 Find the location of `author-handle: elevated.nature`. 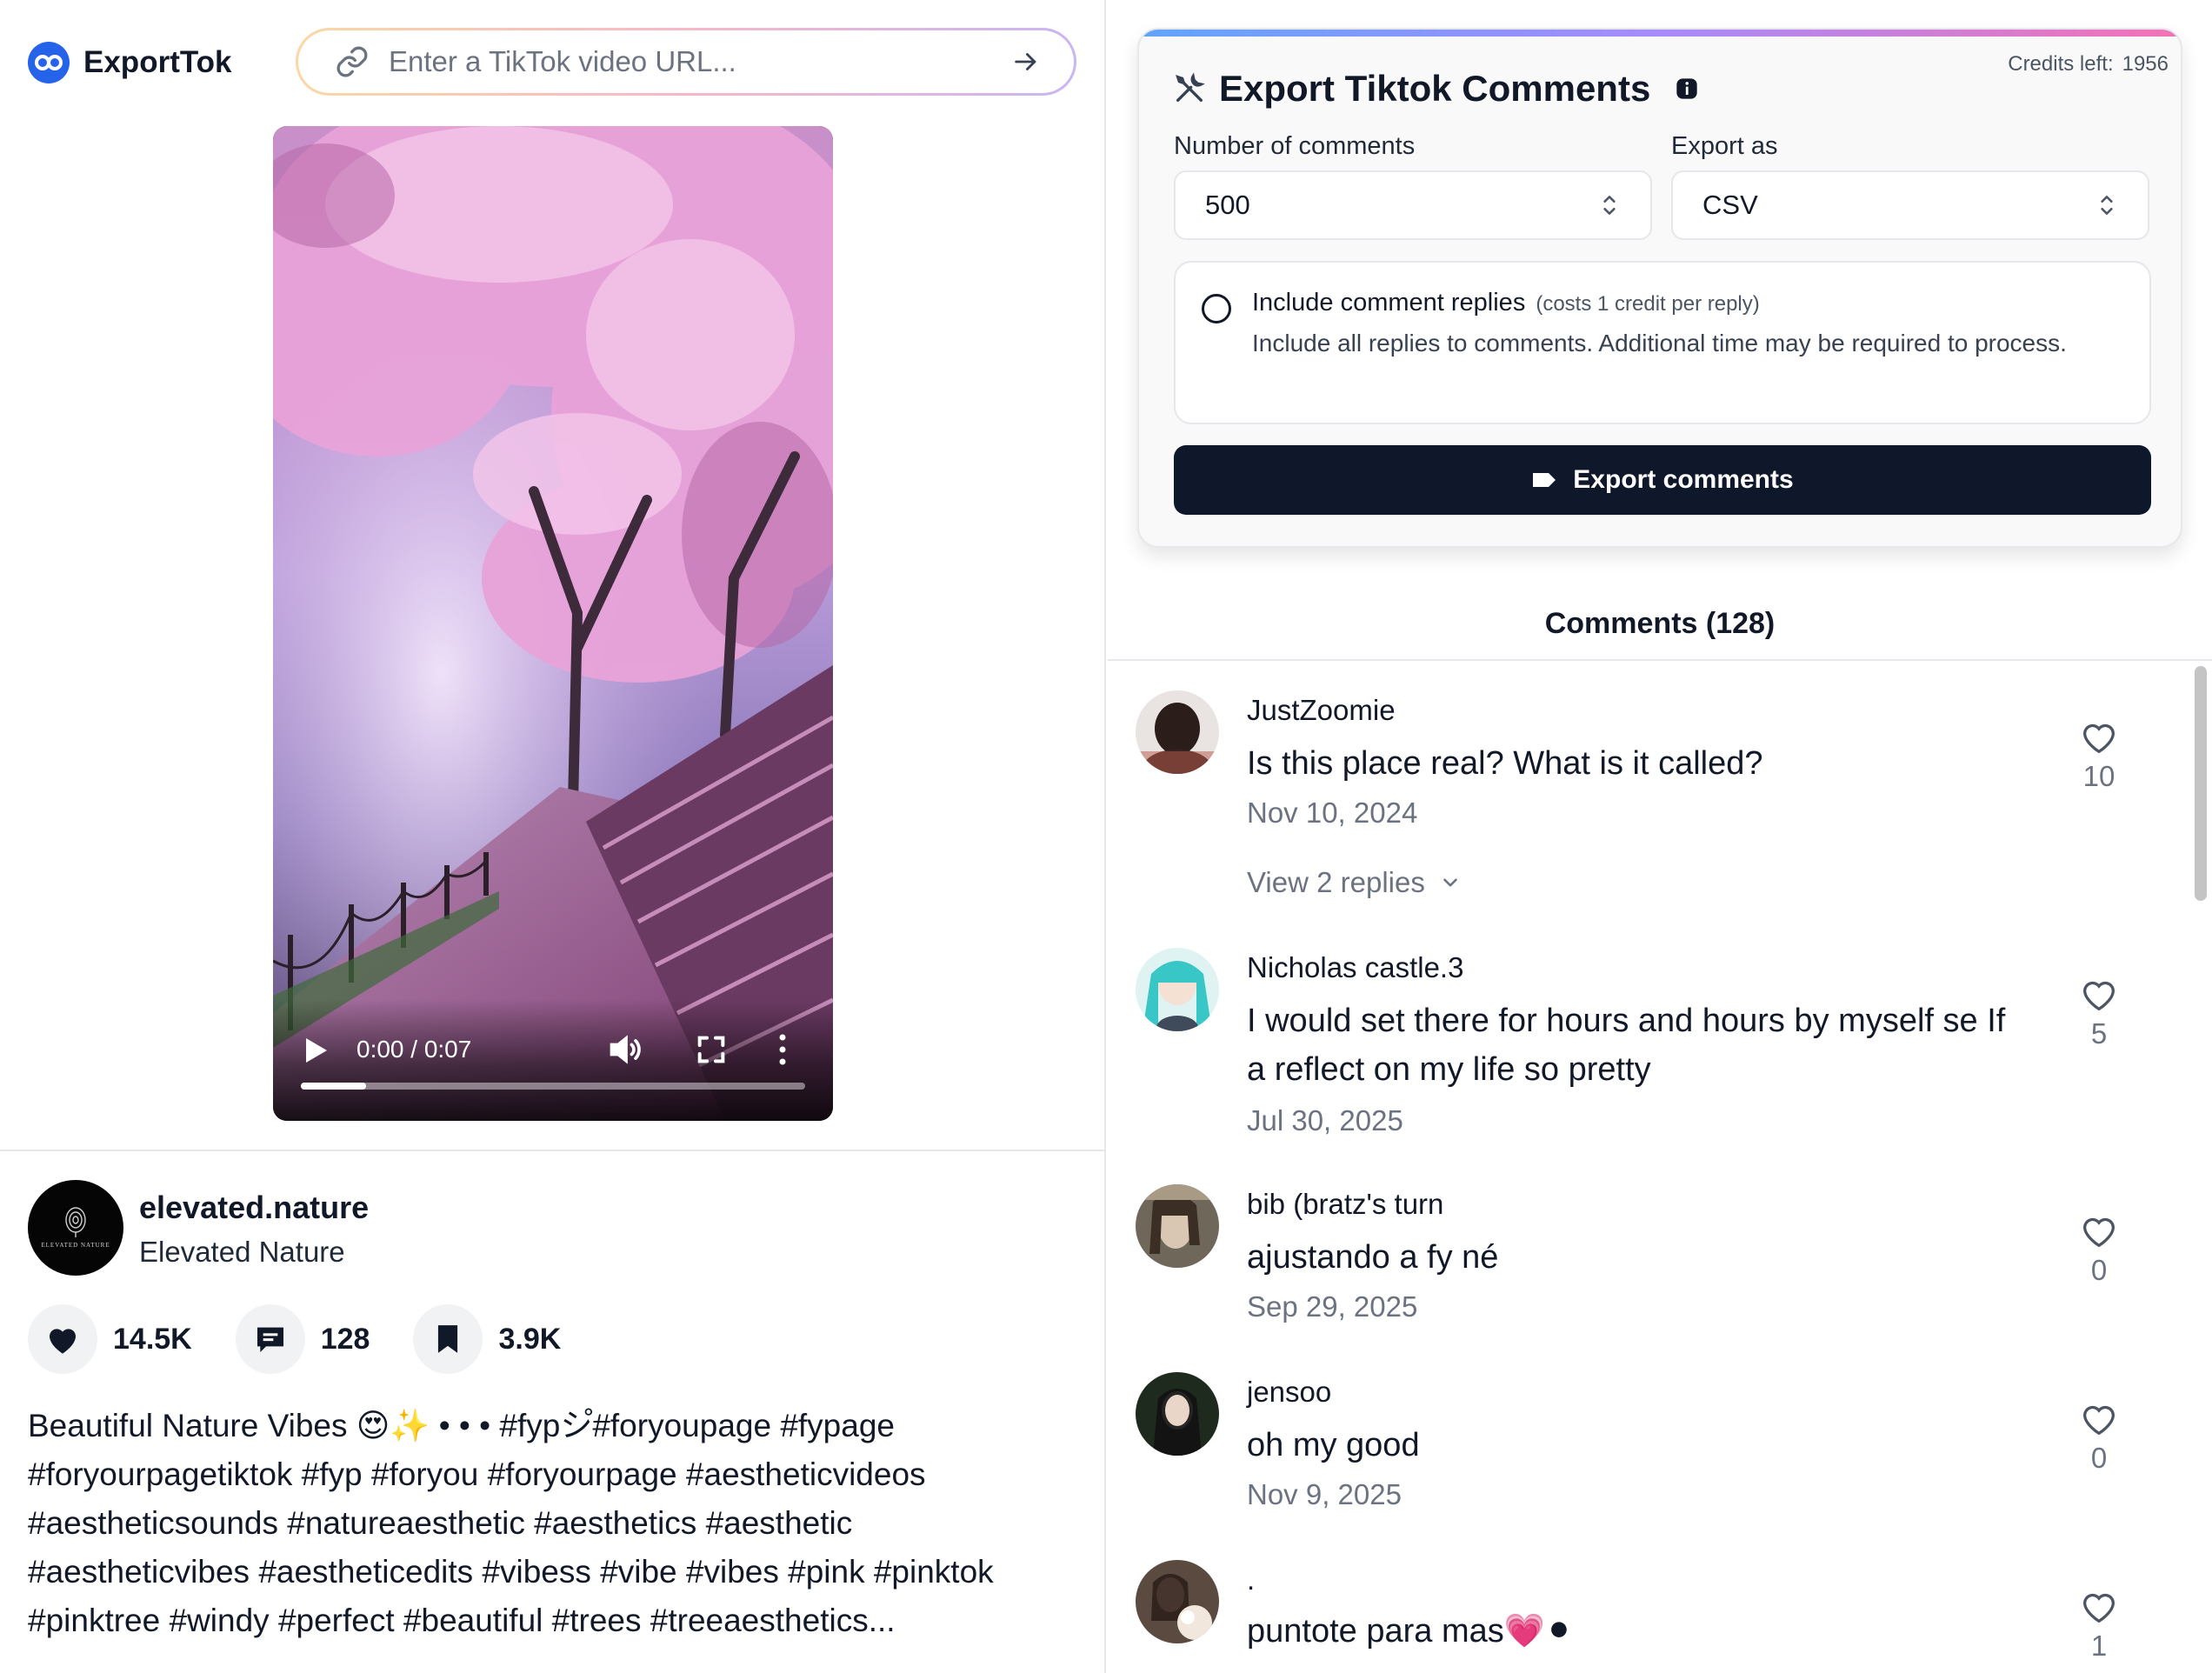

author-handle: elevated.nature is located at coordinates (254, 1208).